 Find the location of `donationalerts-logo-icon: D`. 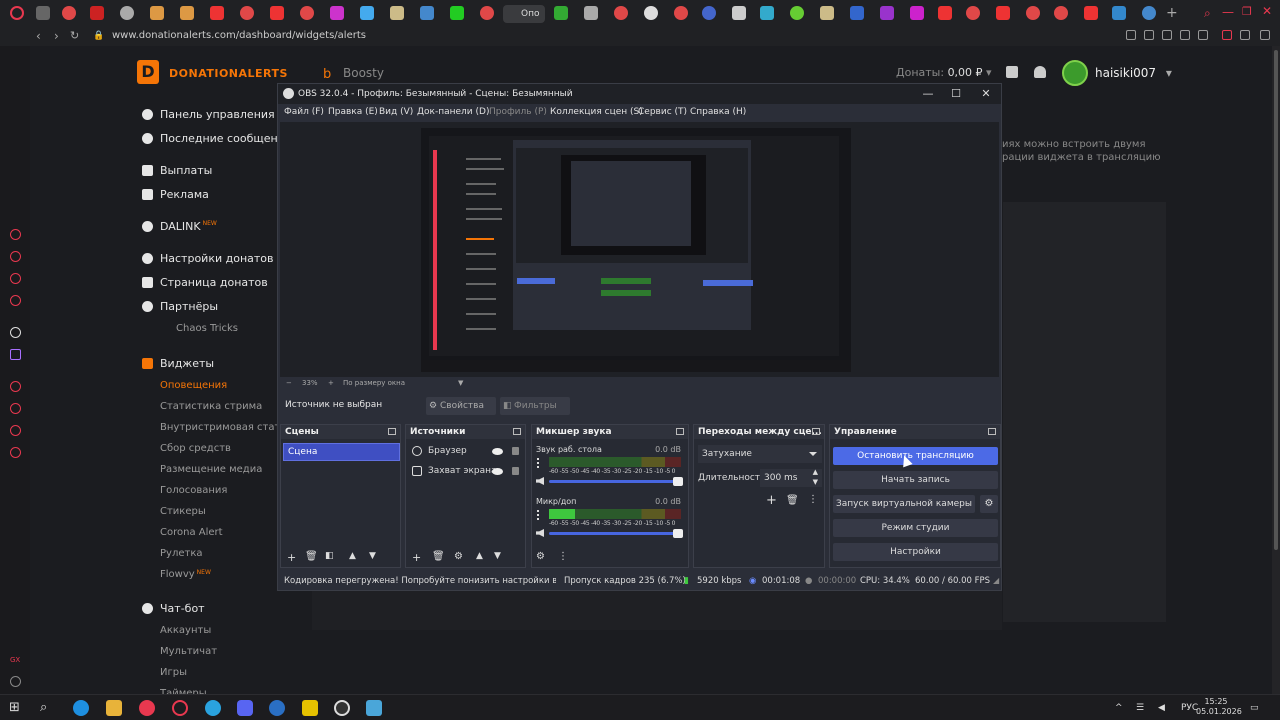

donationalerts-logo-icon: D is located at coordinates (148, 72).